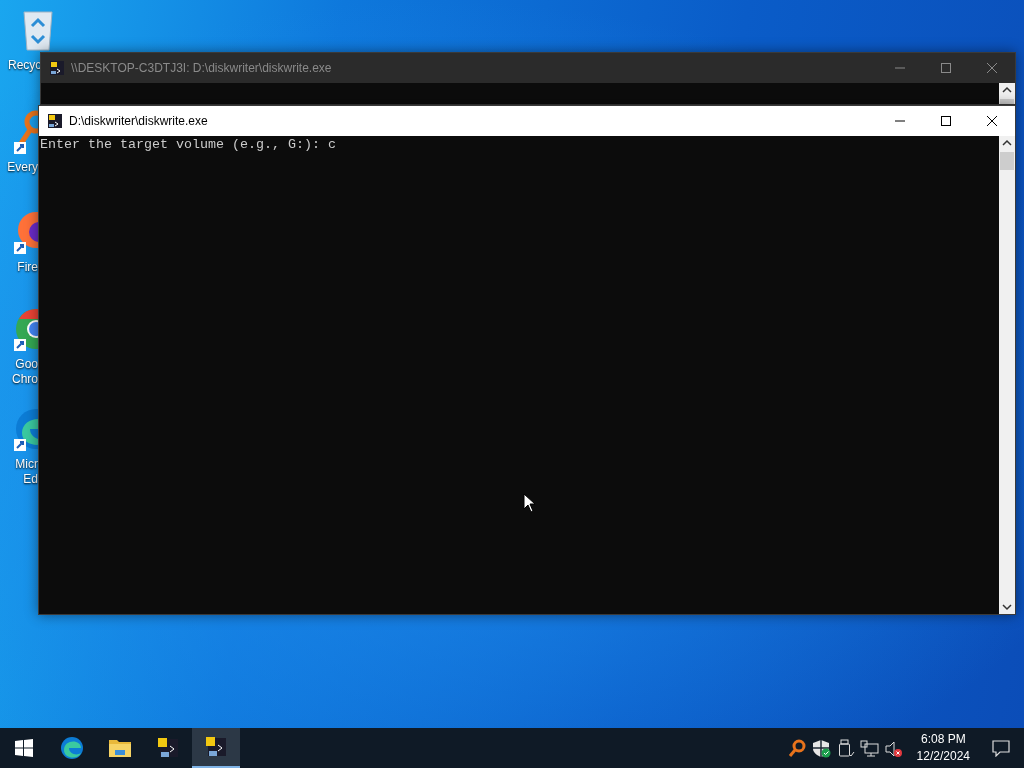 This screenshot has height=768, width=1024. What do you see at coordinates (821, 748) in the screenshot?
I see `shield-icon` at bounding box center [821, 748].